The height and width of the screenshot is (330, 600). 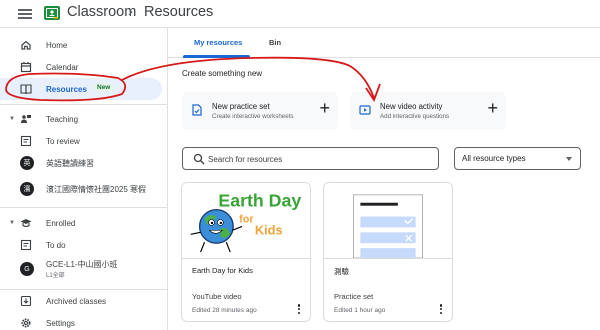 What do you see at coordinates (222, 73) in the screenshot?
I see `create-heading: Create something new` at bounding box center [222, 73].